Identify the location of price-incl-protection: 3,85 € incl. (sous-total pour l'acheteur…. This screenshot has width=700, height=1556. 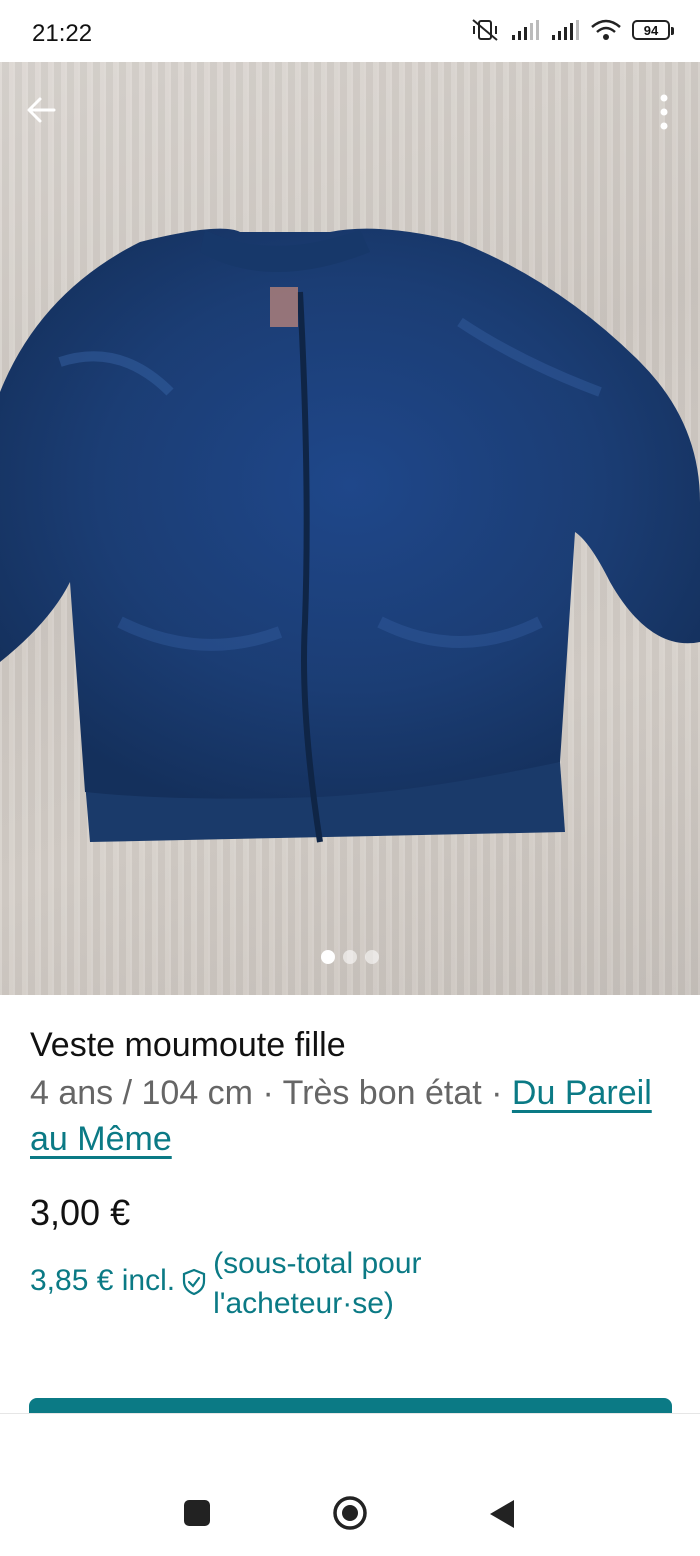
(251, 1284).